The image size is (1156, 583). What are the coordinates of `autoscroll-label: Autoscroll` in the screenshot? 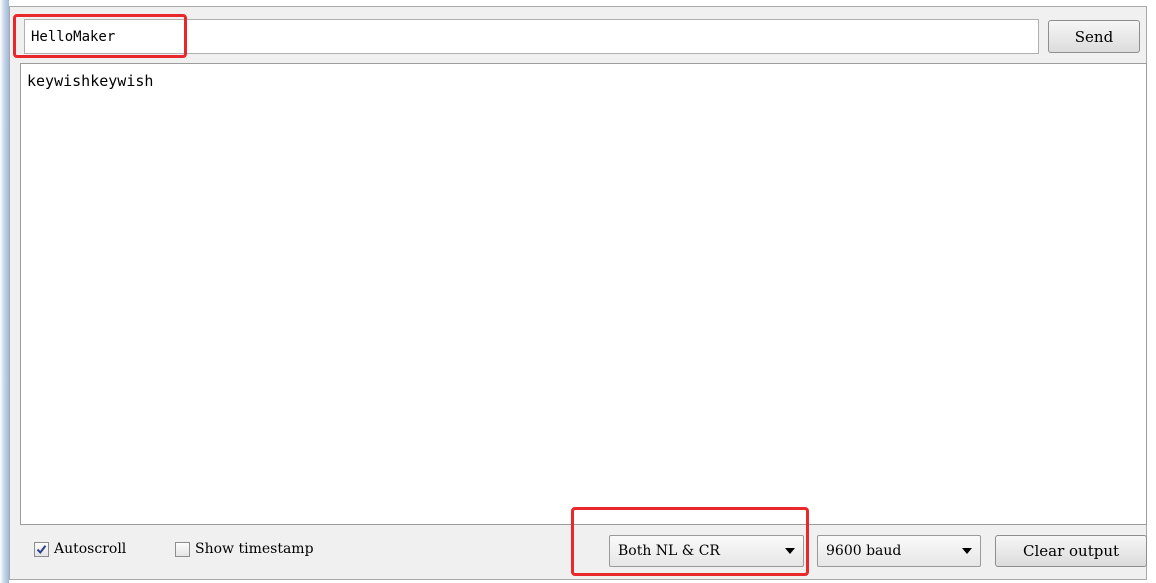 It's located at (90, 549).